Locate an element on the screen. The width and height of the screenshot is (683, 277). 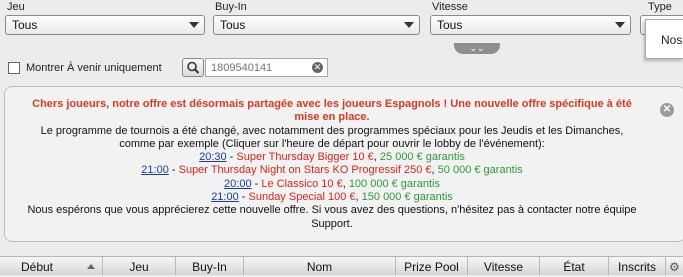
search-button is located at coordinates (193, 67).